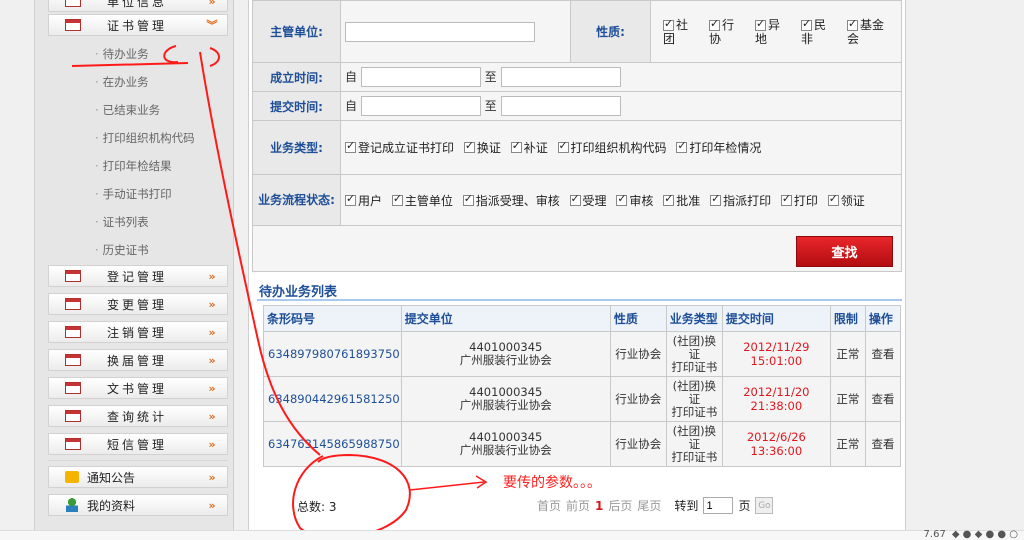  I want to click on pager-goto-input, so click(718, 505).